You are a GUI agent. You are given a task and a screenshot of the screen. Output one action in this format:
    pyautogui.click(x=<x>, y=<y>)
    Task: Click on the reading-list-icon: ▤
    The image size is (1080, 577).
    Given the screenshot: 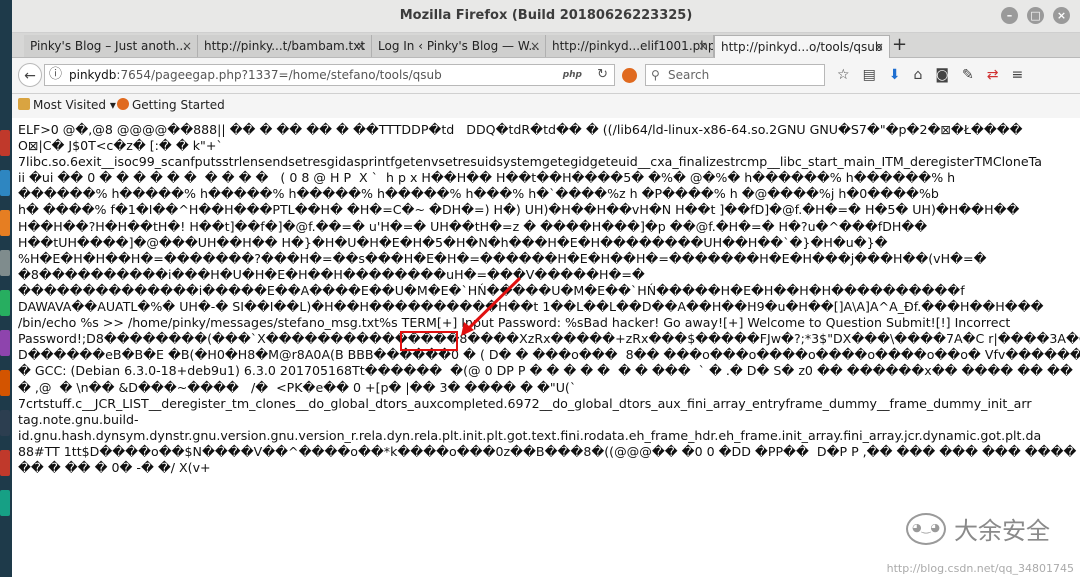 What is the action you would take?
    pyautogui.click(x=869, y=75)
    